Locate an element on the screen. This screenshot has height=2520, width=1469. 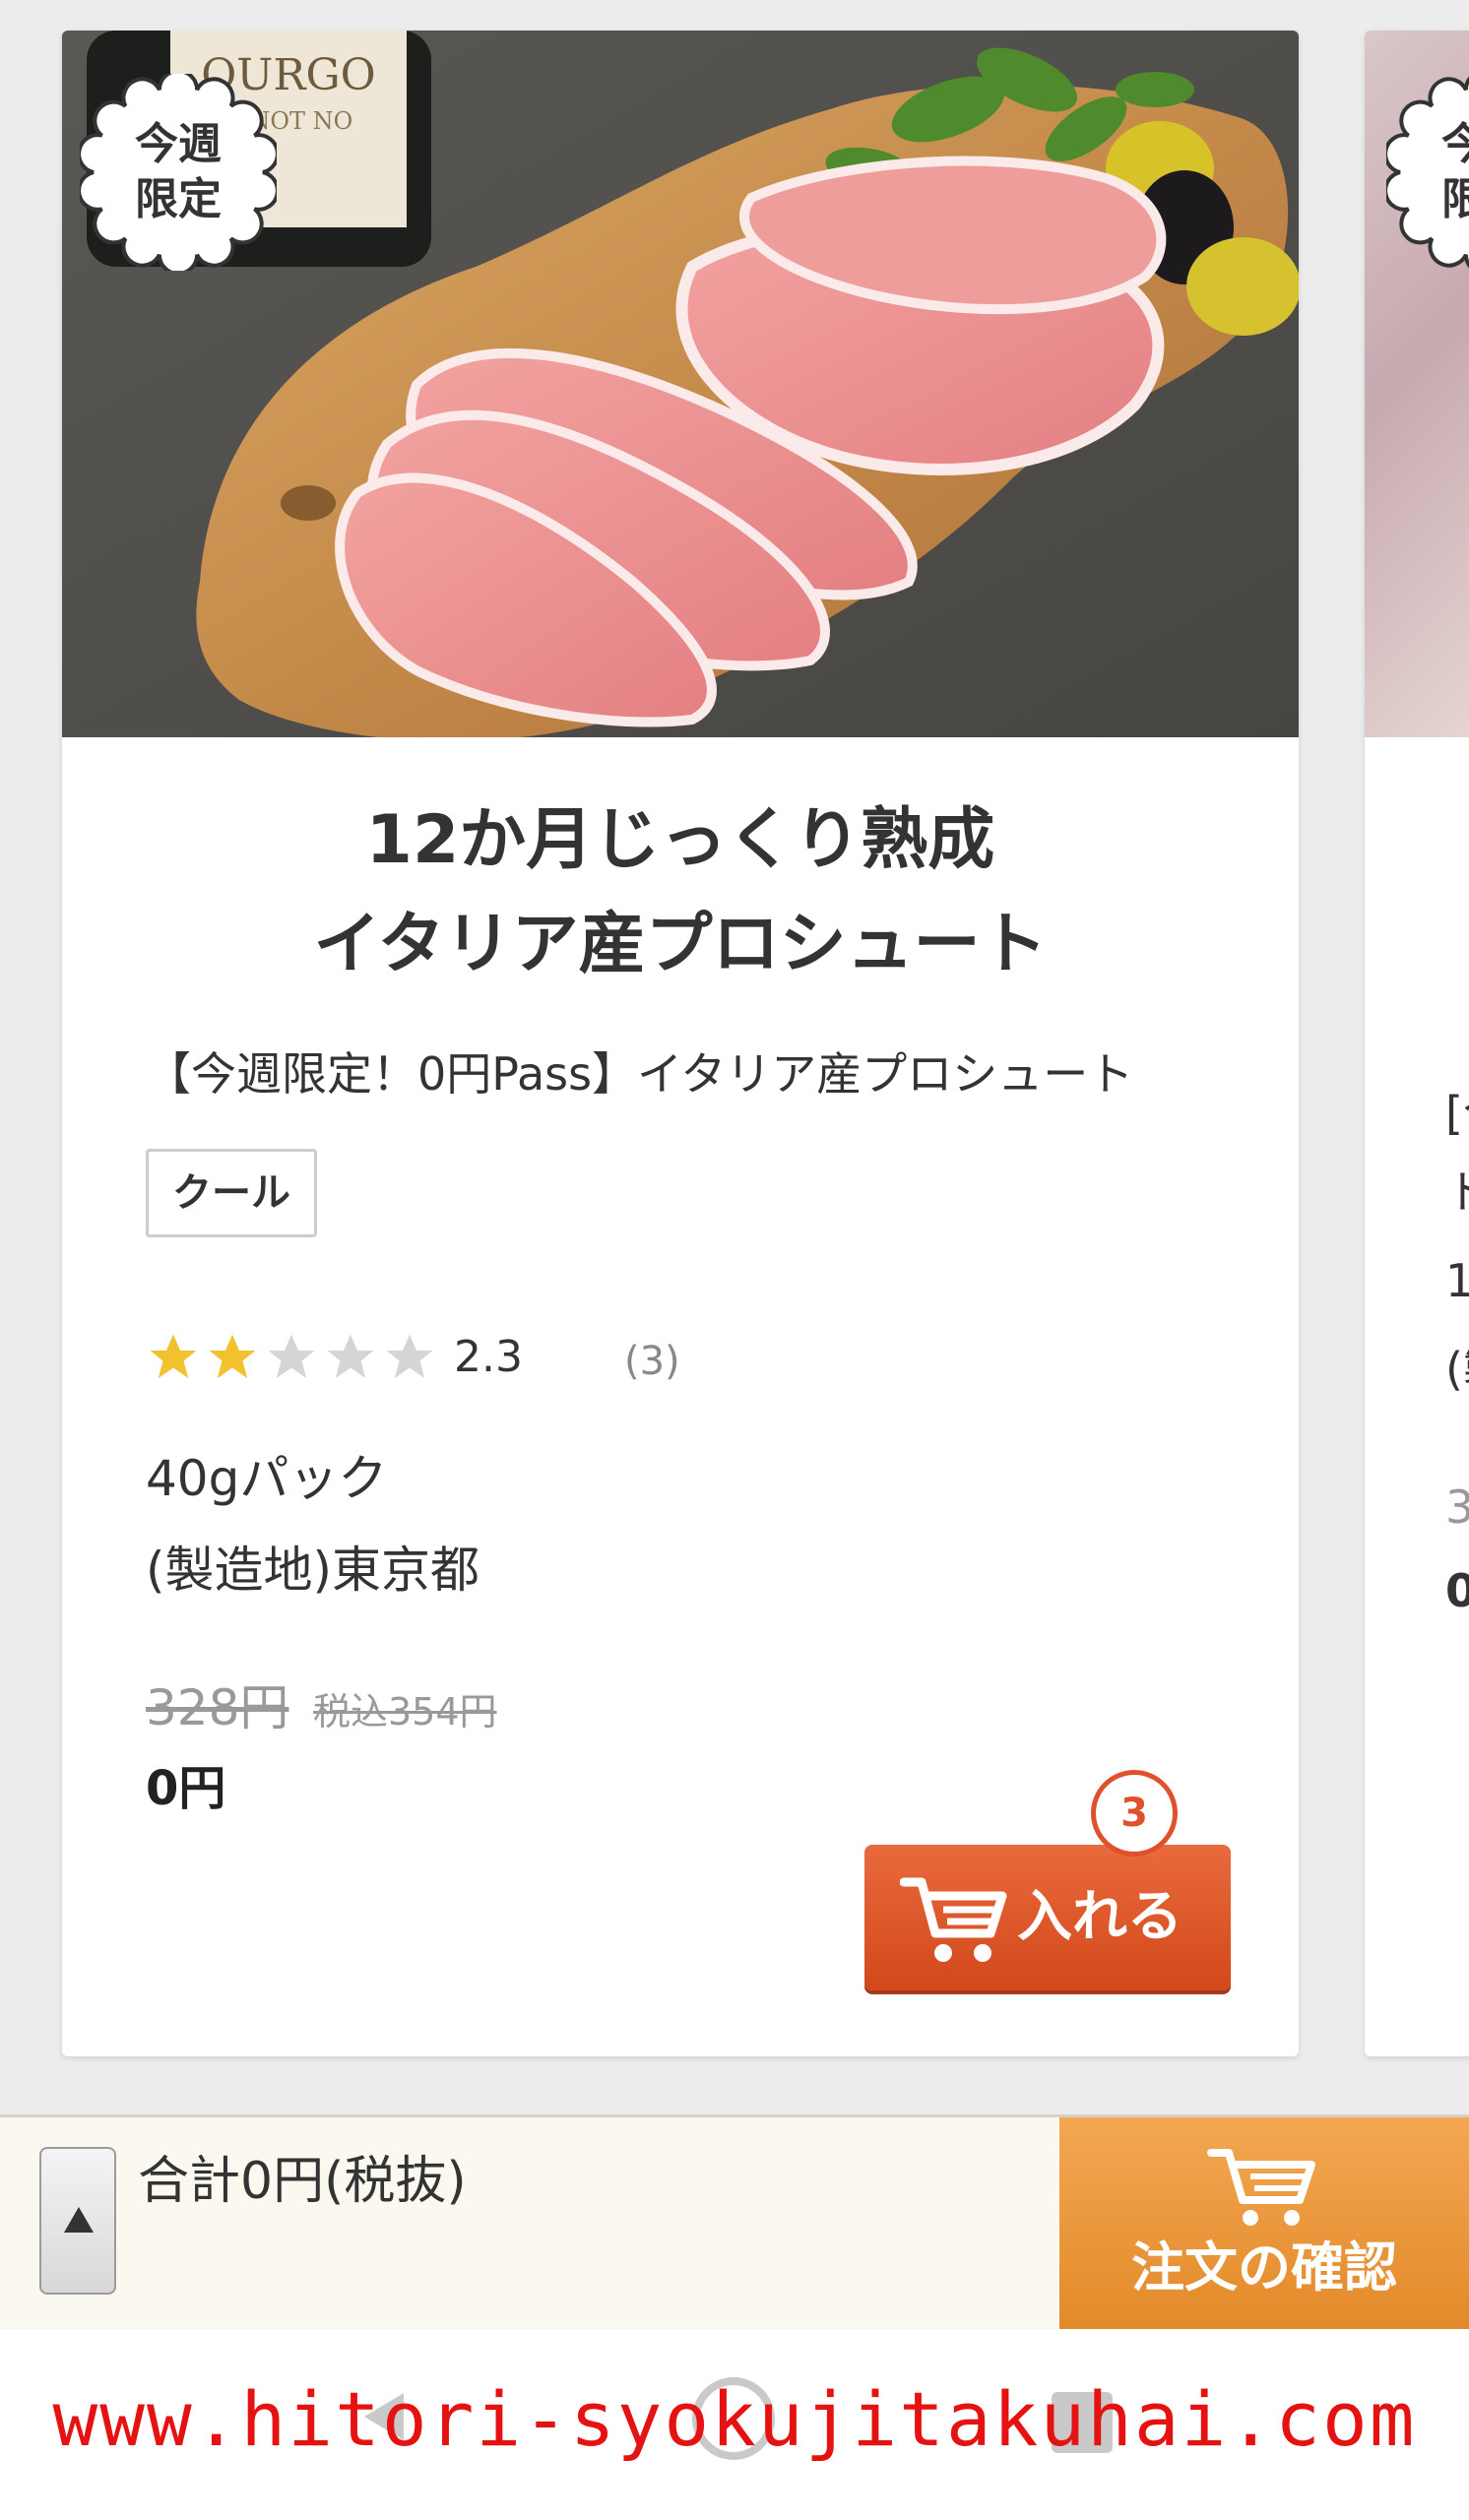
cart-quantity-badge: 3 is located at coordinates (1134, 1813).